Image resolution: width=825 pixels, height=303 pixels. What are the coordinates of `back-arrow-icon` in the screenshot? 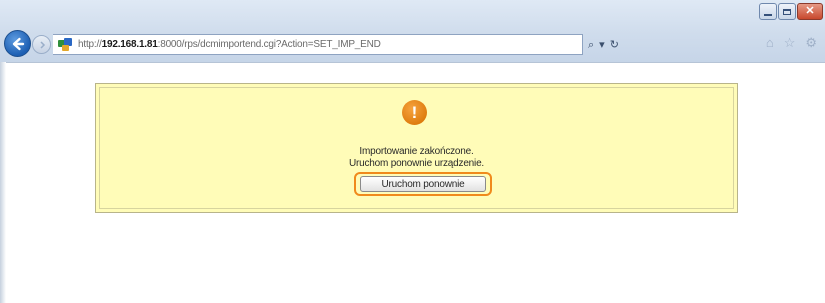 It's located at (18, 43).